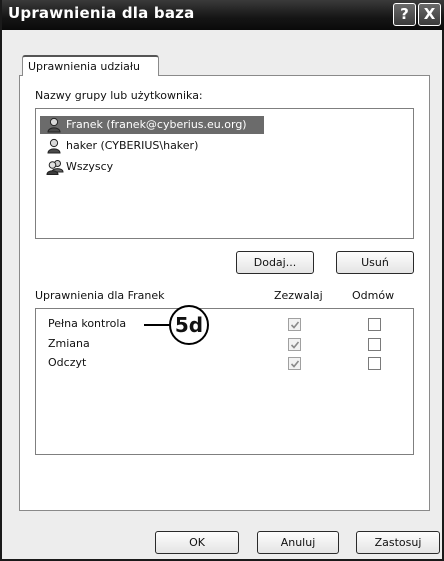  Describe the element at coordinates (294, 363) in the screenshot. I see `allow-read-checkbox` at that location.